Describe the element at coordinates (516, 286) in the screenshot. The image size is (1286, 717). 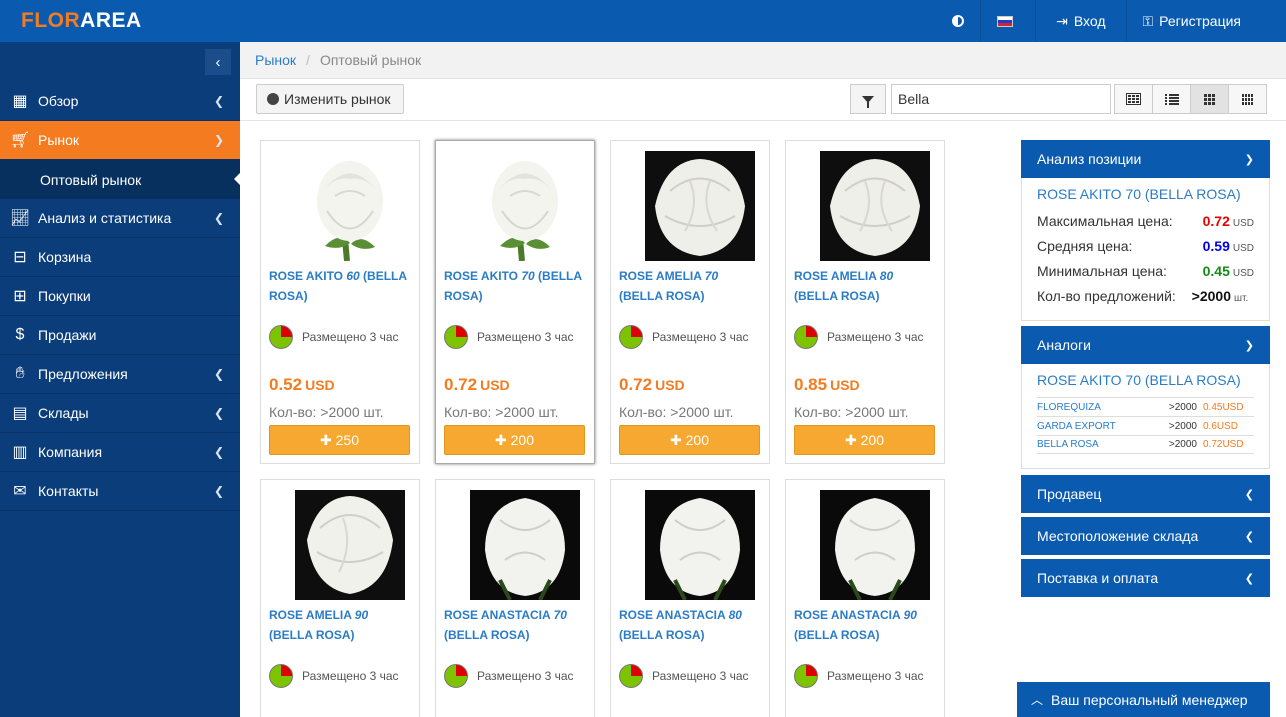
I see `product-name: ROSE AKITO 70 (BELLA ROSA)` at that location.